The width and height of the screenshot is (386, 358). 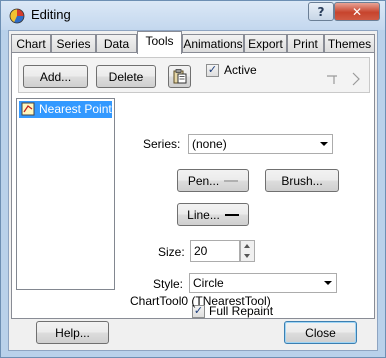 What do you see at coordinates (51, 14) in the screenshot?
I see `window-title: Editing` at bounding box center [51, 14].